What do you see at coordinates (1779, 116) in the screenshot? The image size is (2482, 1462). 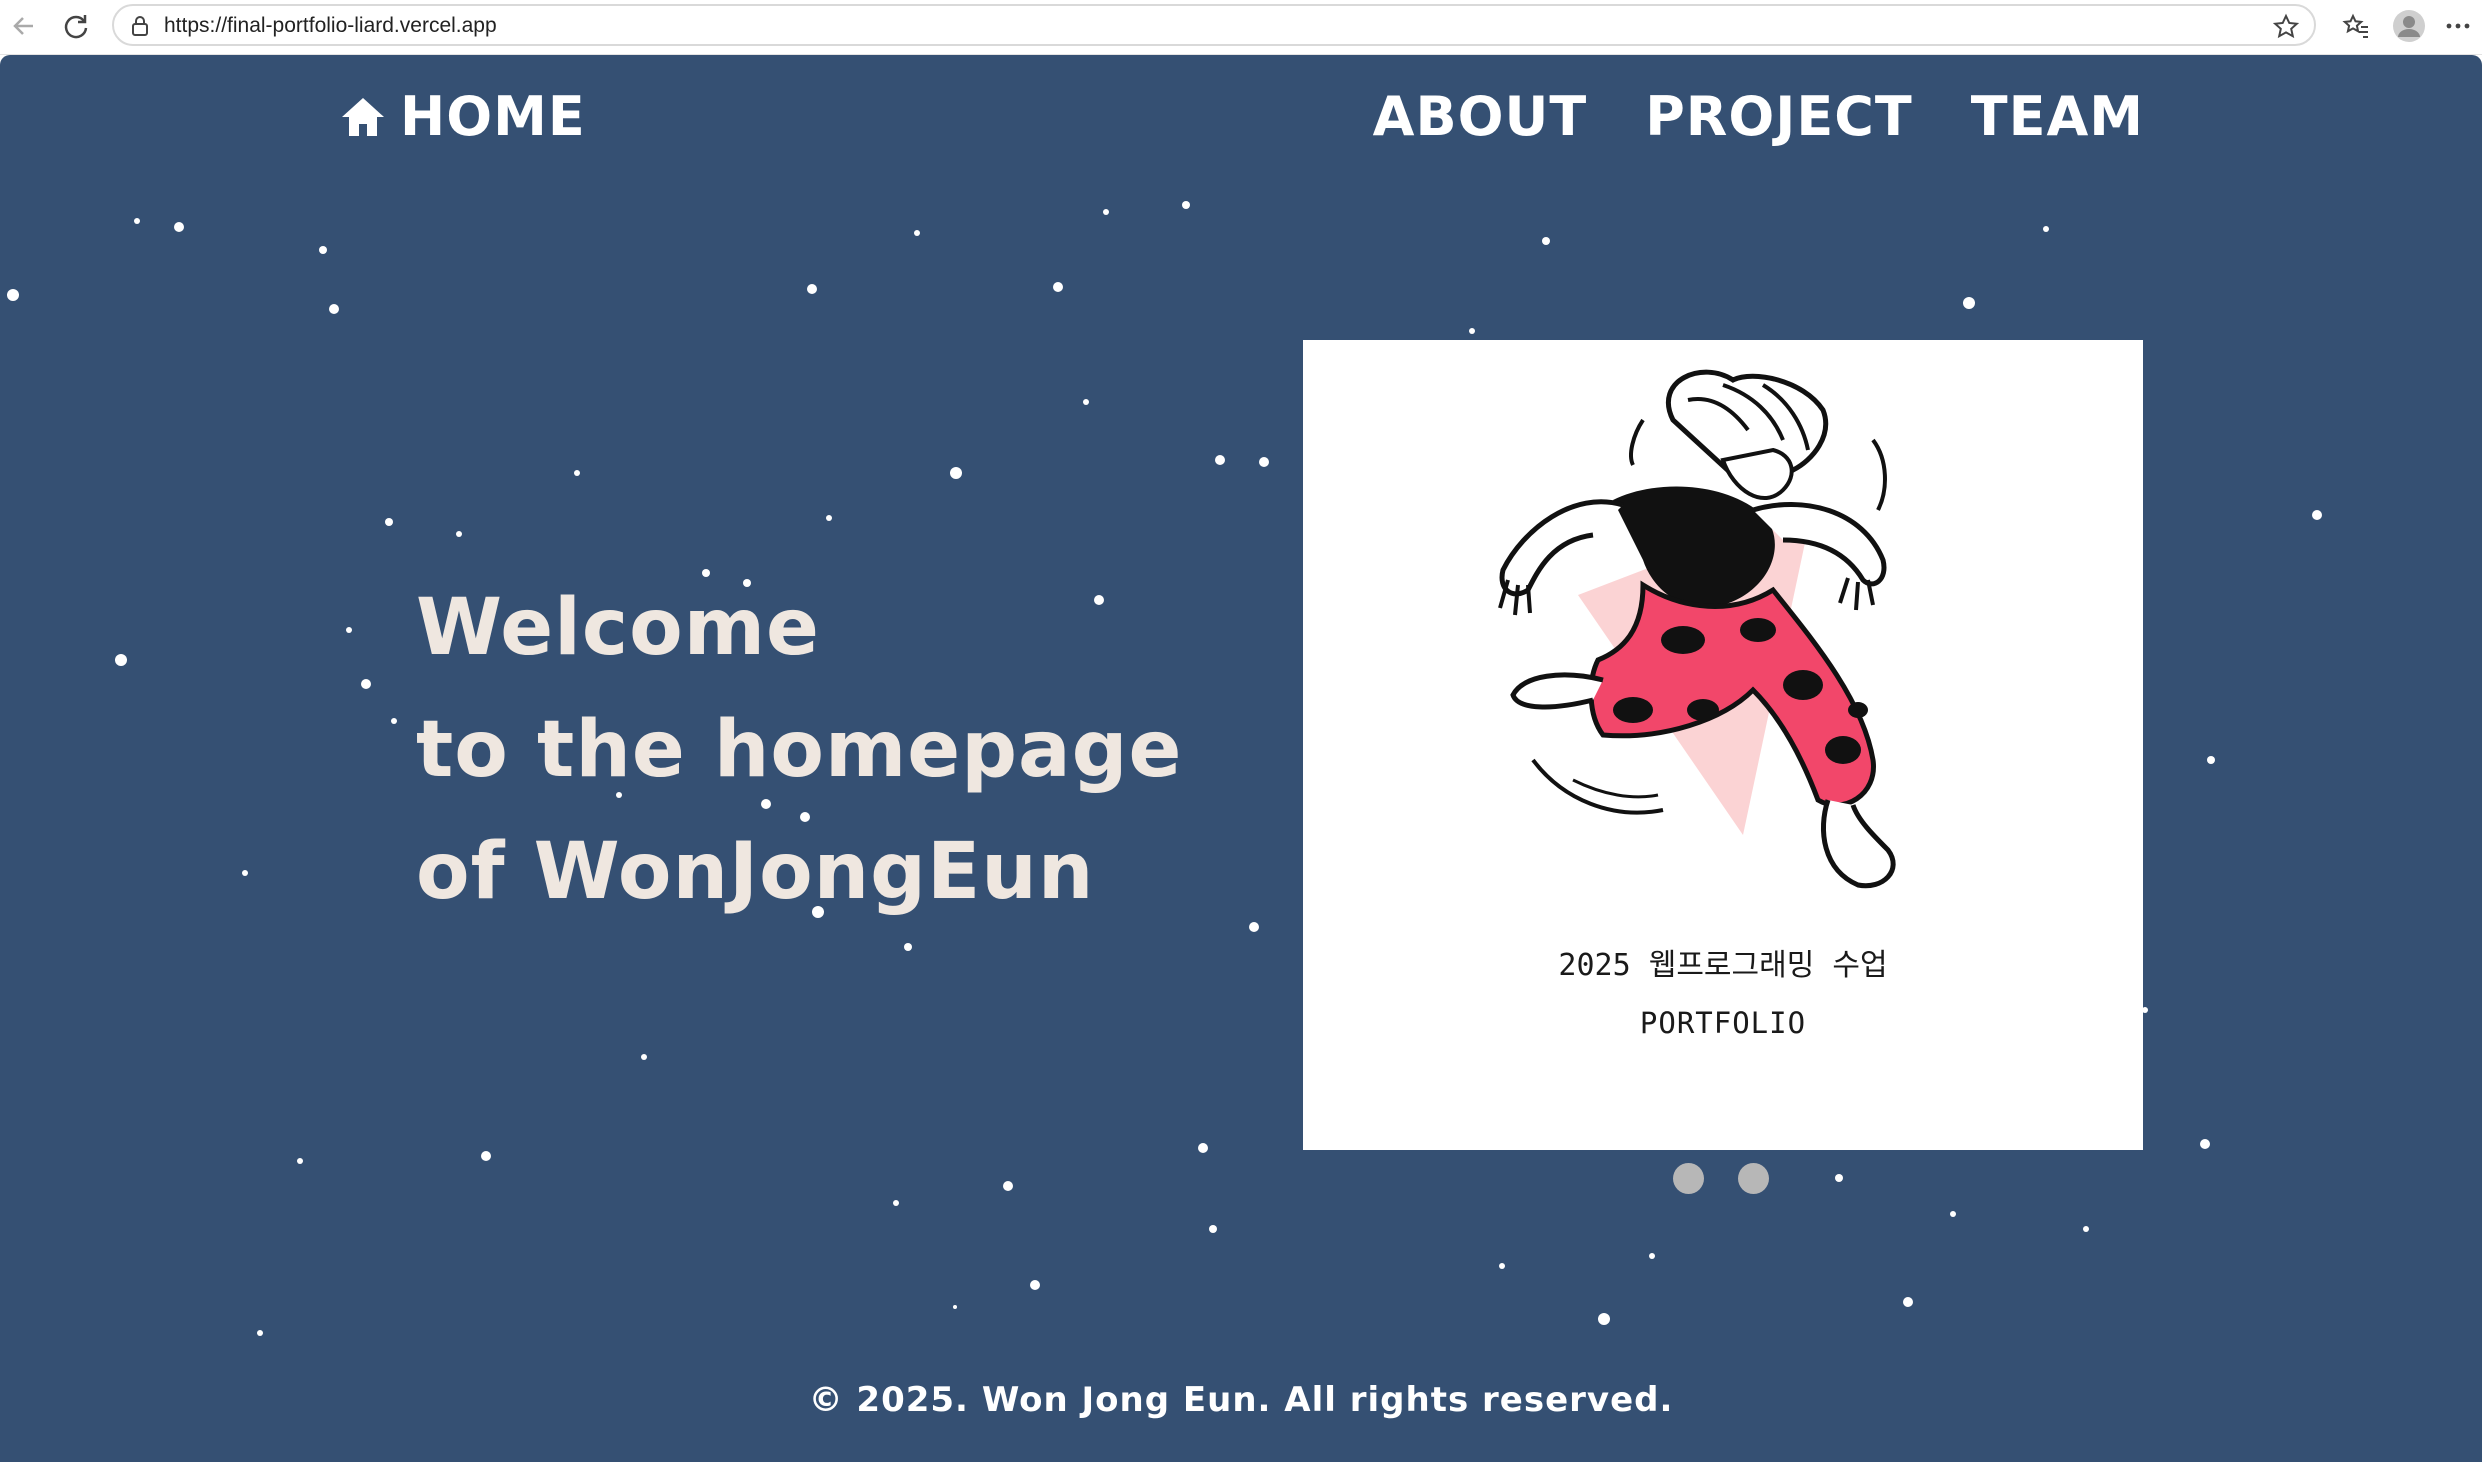 I see `nav-project-link: PROJECT` at bounding box center [1779, 116].